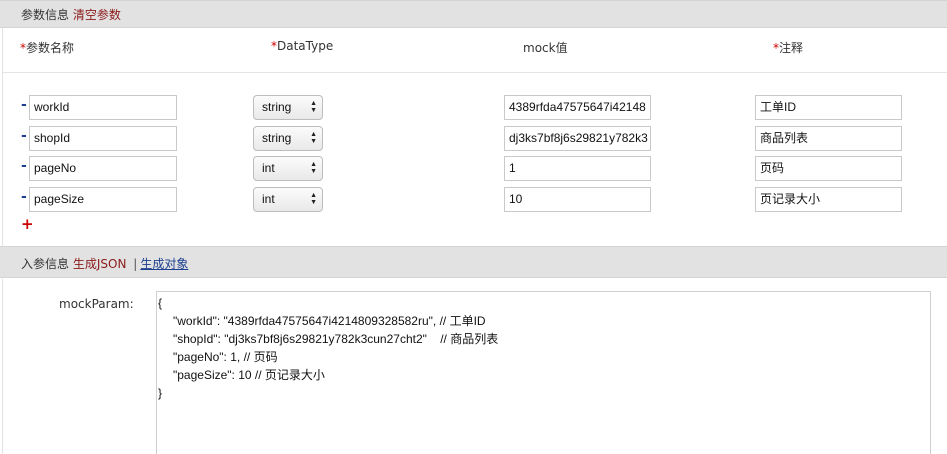 The image size is (947, 454). What do you see at coordinates (103, 107) in the screenshot?
I see `param-name-input: workId` at bounding box center [103, 107].